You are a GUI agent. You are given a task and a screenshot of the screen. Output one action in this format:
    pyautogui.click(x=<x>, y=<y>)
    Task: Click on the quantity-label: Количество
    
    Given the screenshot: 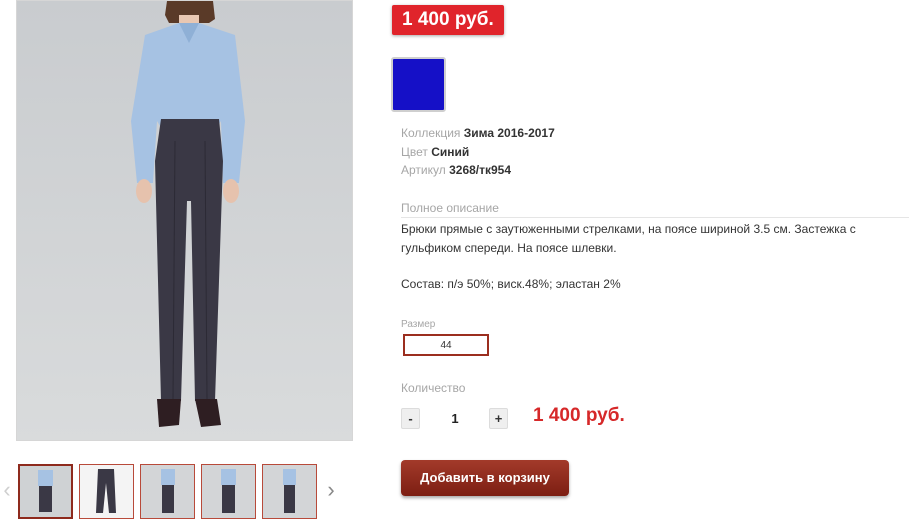 What is the action you would take?
    pyautogui.click(x=433, y=388)
    